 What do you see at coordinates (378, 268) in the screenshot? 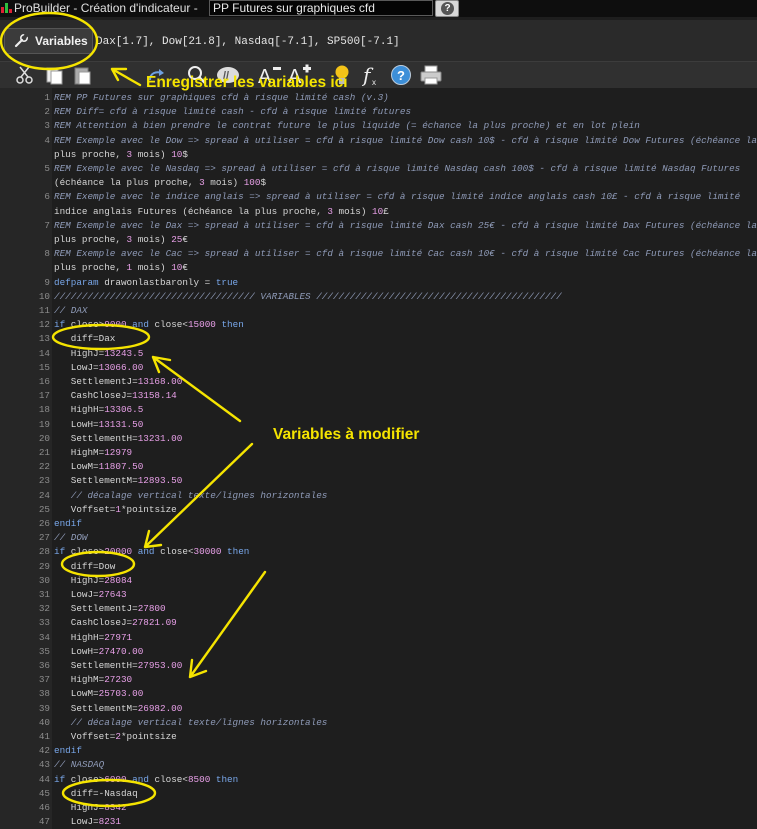
I see `code-line: plus proche, 1 mois) 10€` at bounding box center [378, 268].